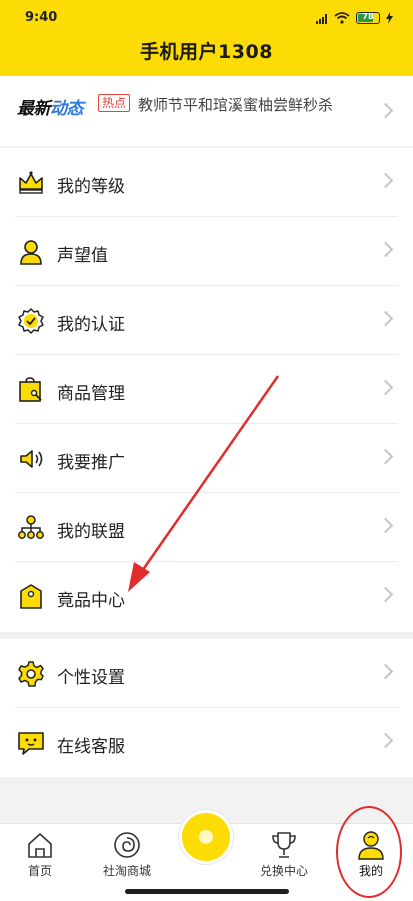  Describe the element at coordinates (34, 109) in the screenshot. I see `news-logo-part1: 最新` at that location.